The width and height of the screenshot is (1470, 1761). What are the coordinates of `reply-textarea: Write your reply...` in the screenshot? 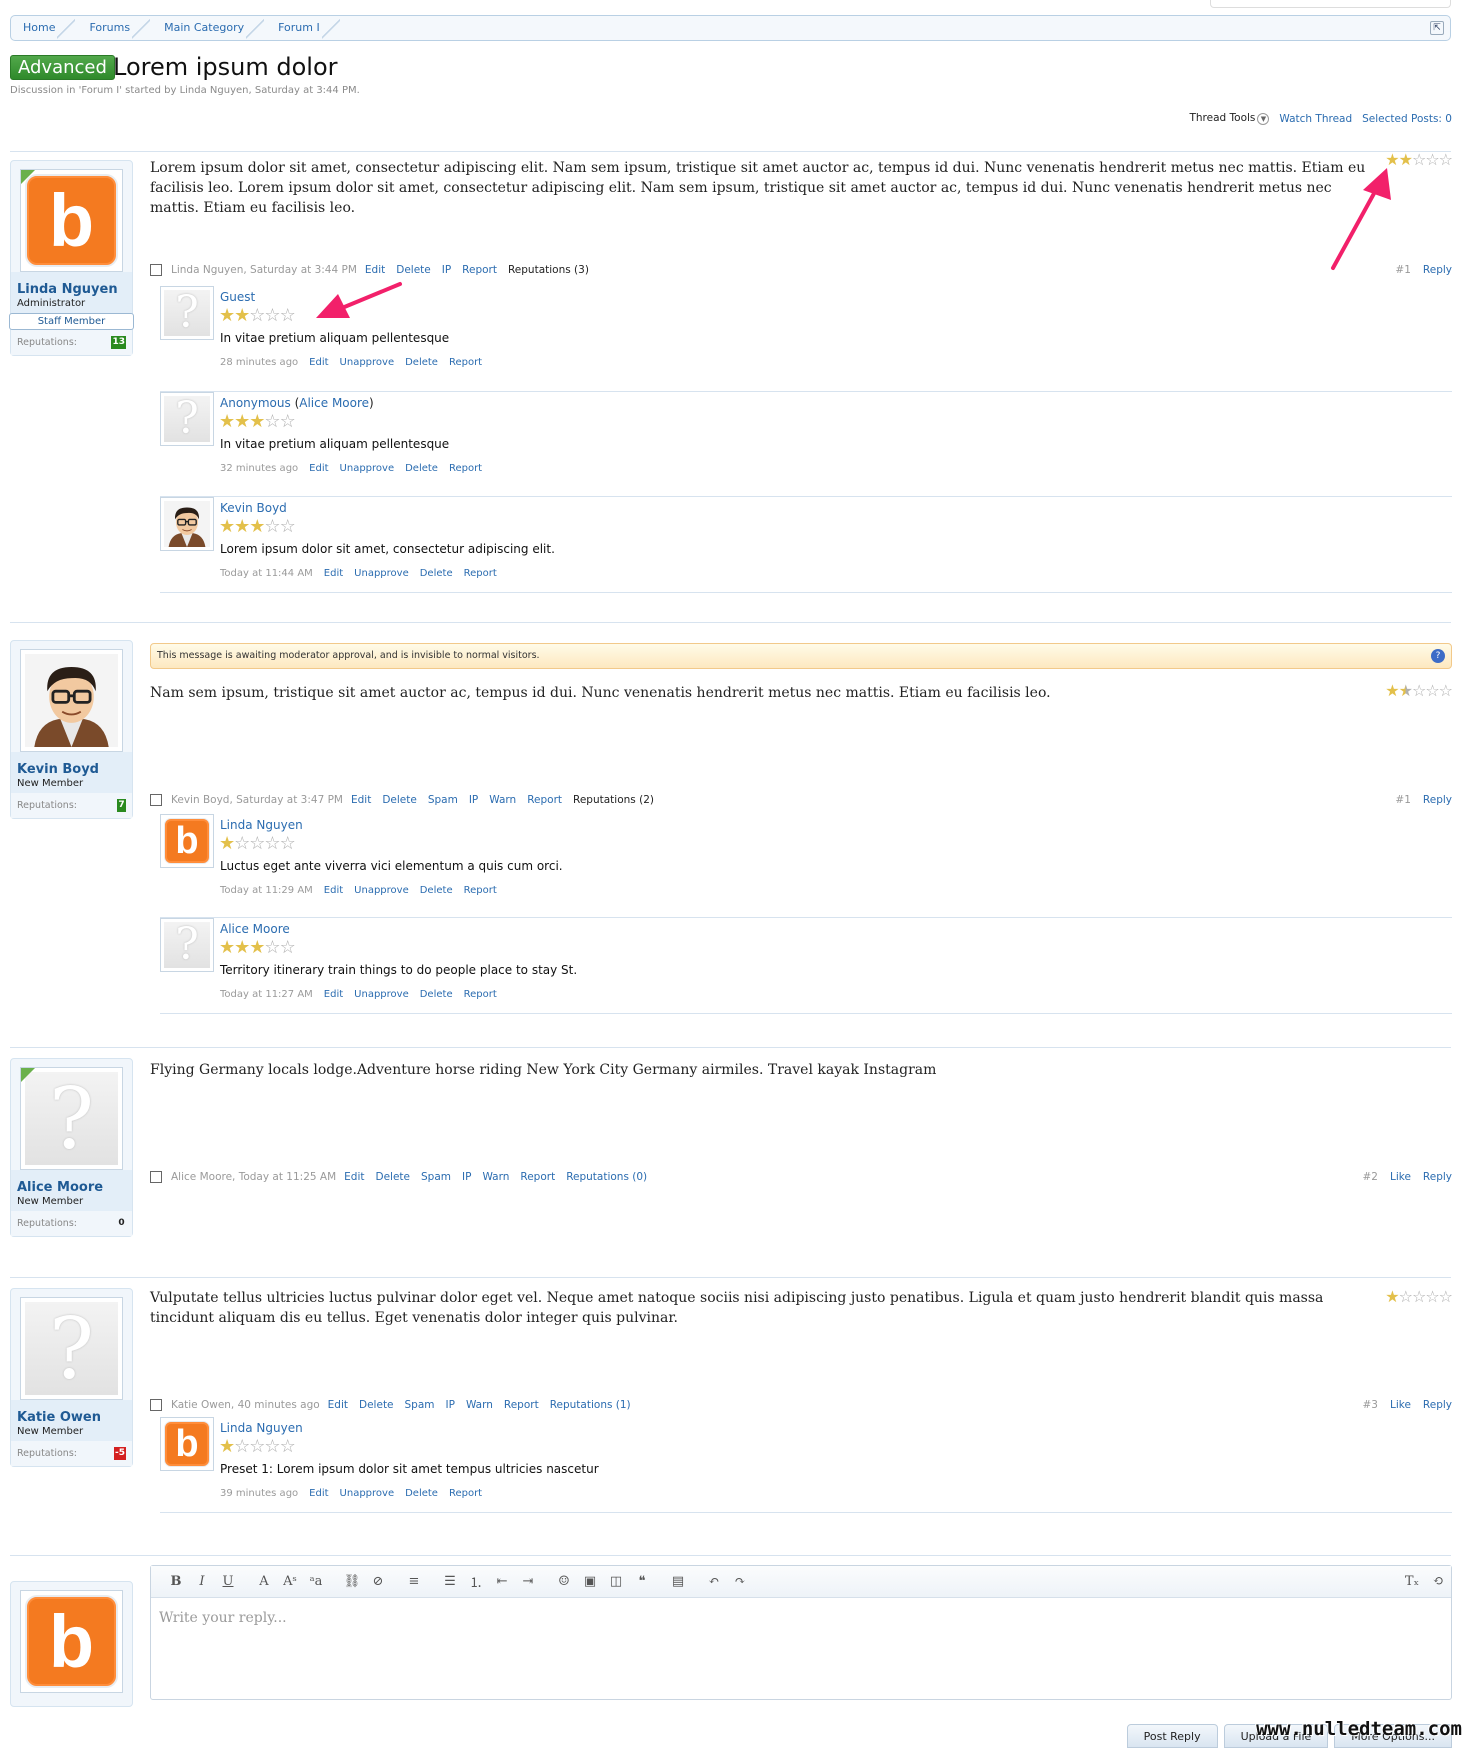 It's located at (801, 1618).